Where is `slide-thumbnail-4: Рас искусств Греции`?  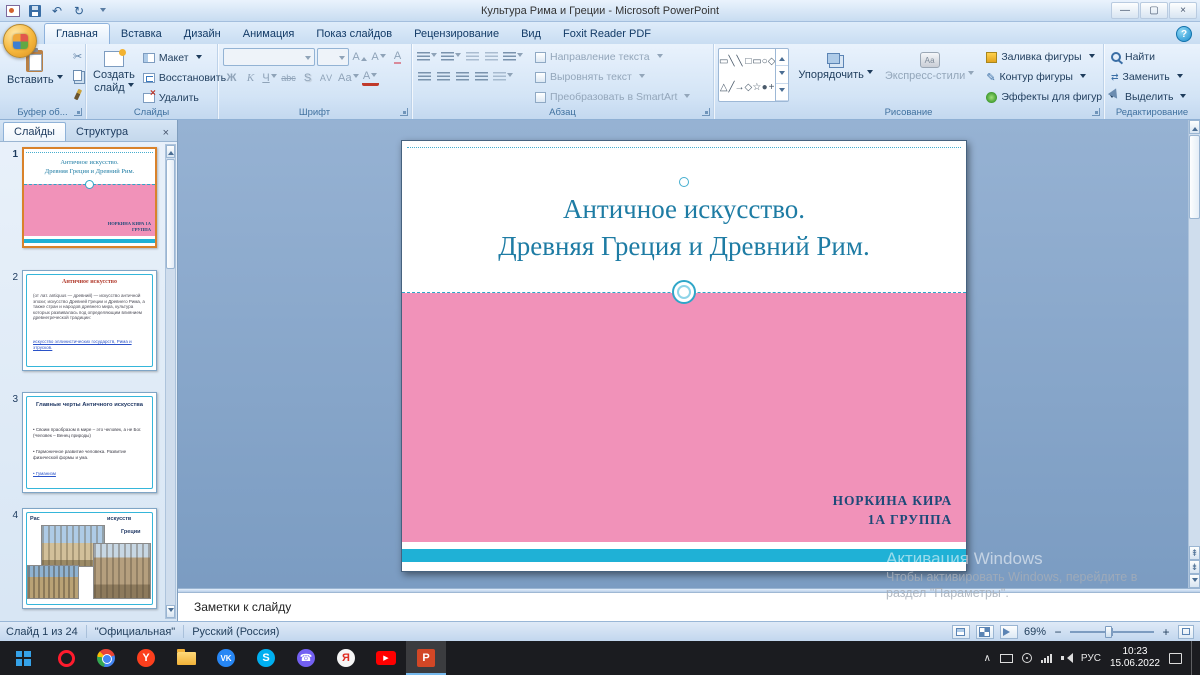
slide-thumbnail-4: Рас искусств Греции is located at coordinates (89, 558).